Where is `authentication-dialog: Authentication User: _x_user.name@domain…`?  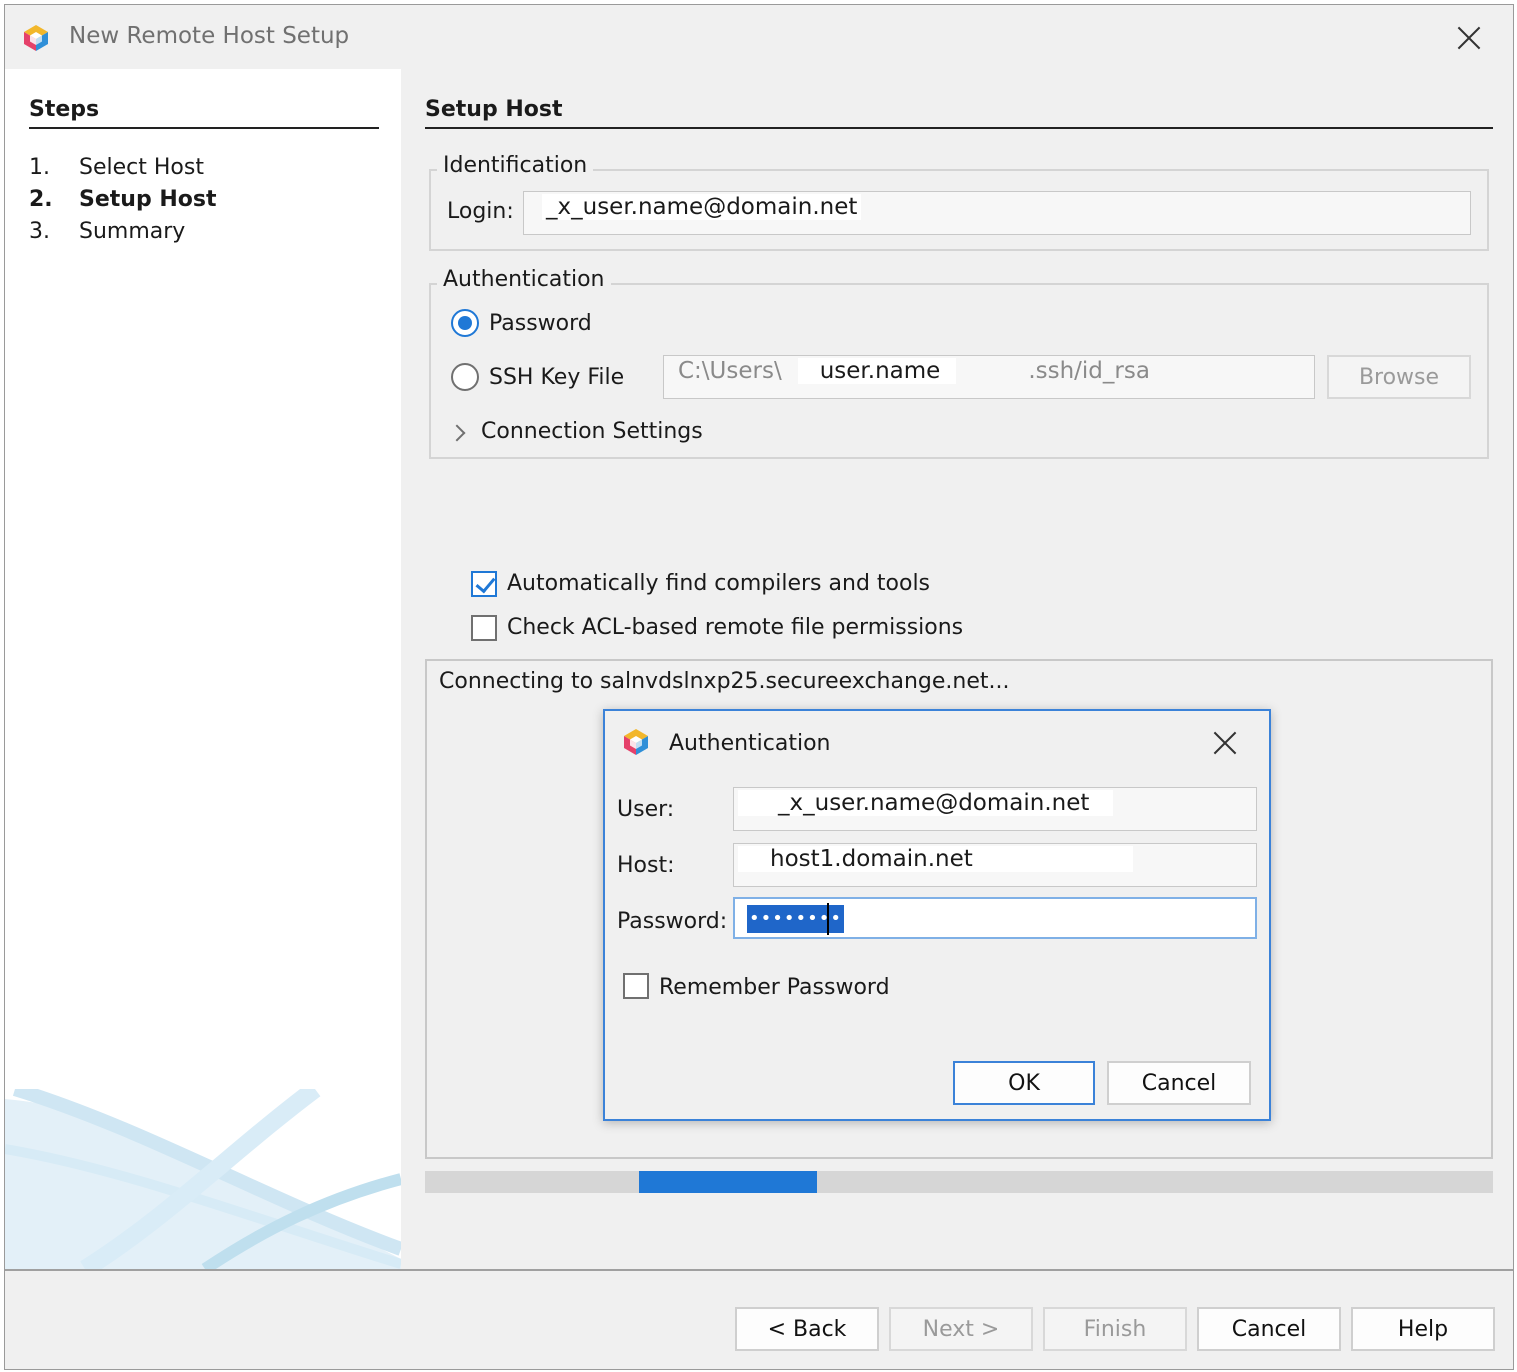 authentication-dialog: Authentication User: _x_user.name@domain… is located at coordinates (937, 915).